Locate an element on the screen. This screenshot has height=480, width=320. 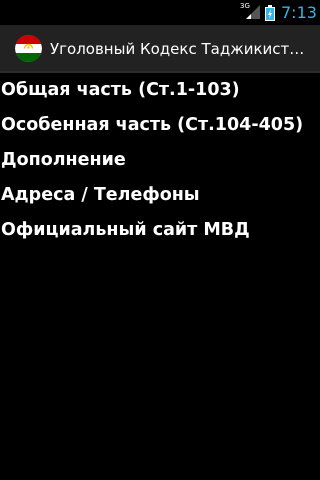
menu-item-general-part: Общая часть (Ст.1-103) is located at coordinates (160, 90).